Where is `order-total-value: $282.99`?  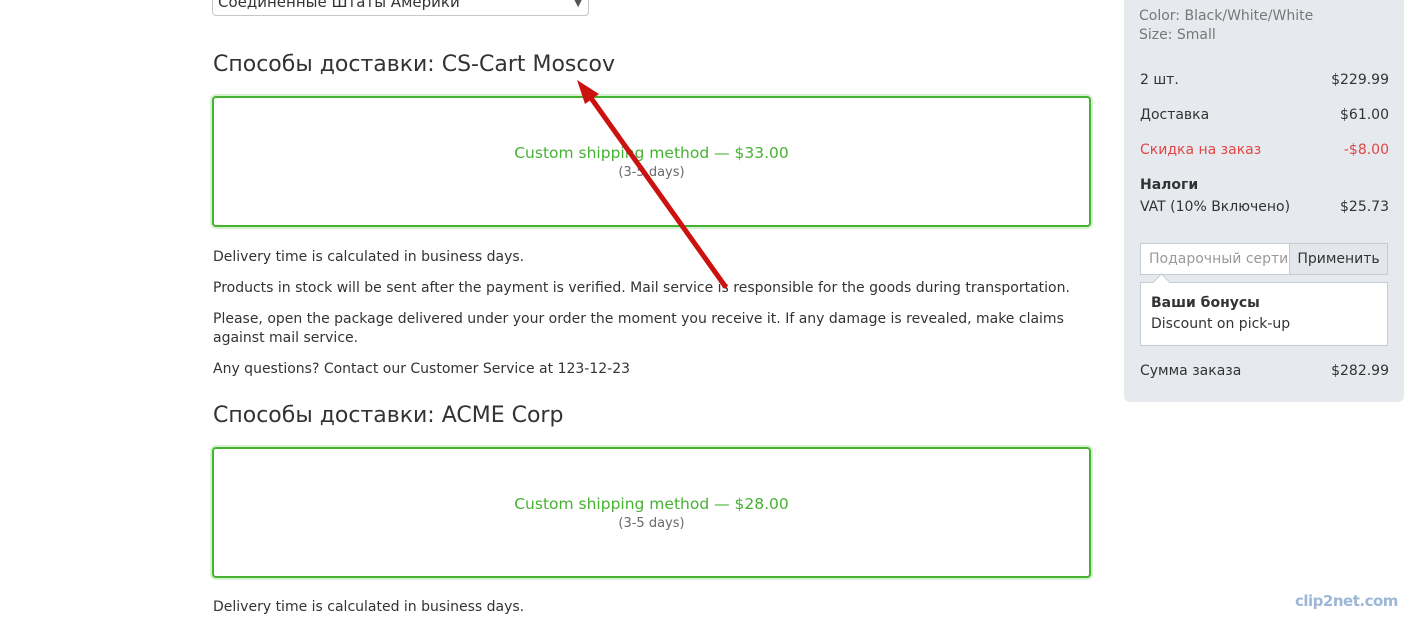
order-total-value: $282.99 is located at coordinates (1360, 371).